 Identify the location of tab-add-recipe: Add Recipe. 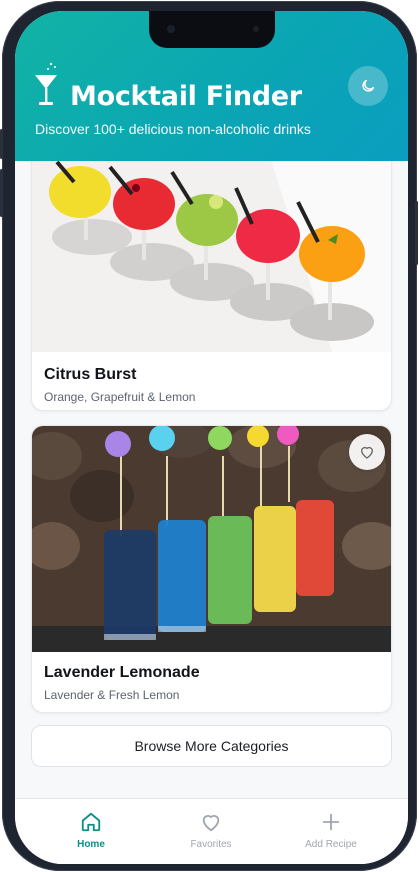
(331, 830).